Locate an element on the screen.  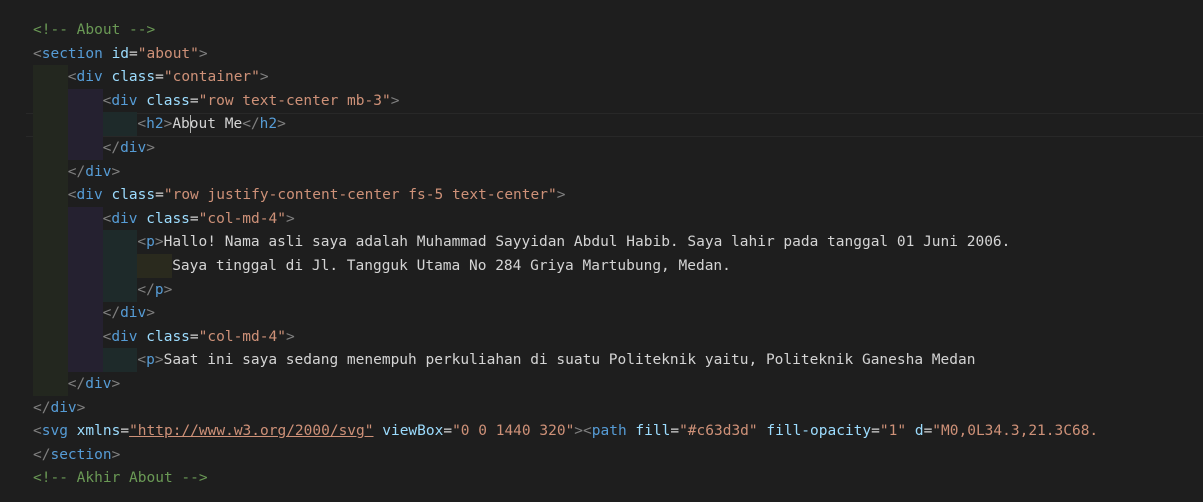
code-token: "0 0 1440 320" is located at coordinates (513, 431).